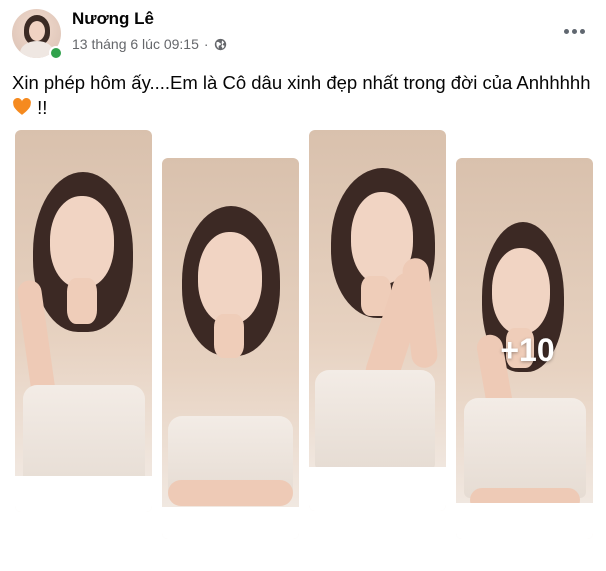 This screenshot has height=571, width=606. I want to click on post-timestamp: 13 tháng 6 lúc 09:15, so click(135, 44).